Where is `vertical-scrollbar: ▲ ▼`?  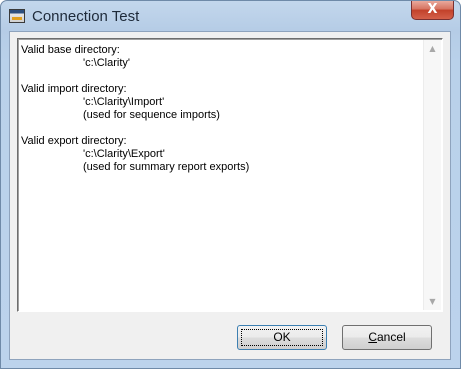 vertical-scrollbar: ▲ ▼ is located at coordinates (432, 175).